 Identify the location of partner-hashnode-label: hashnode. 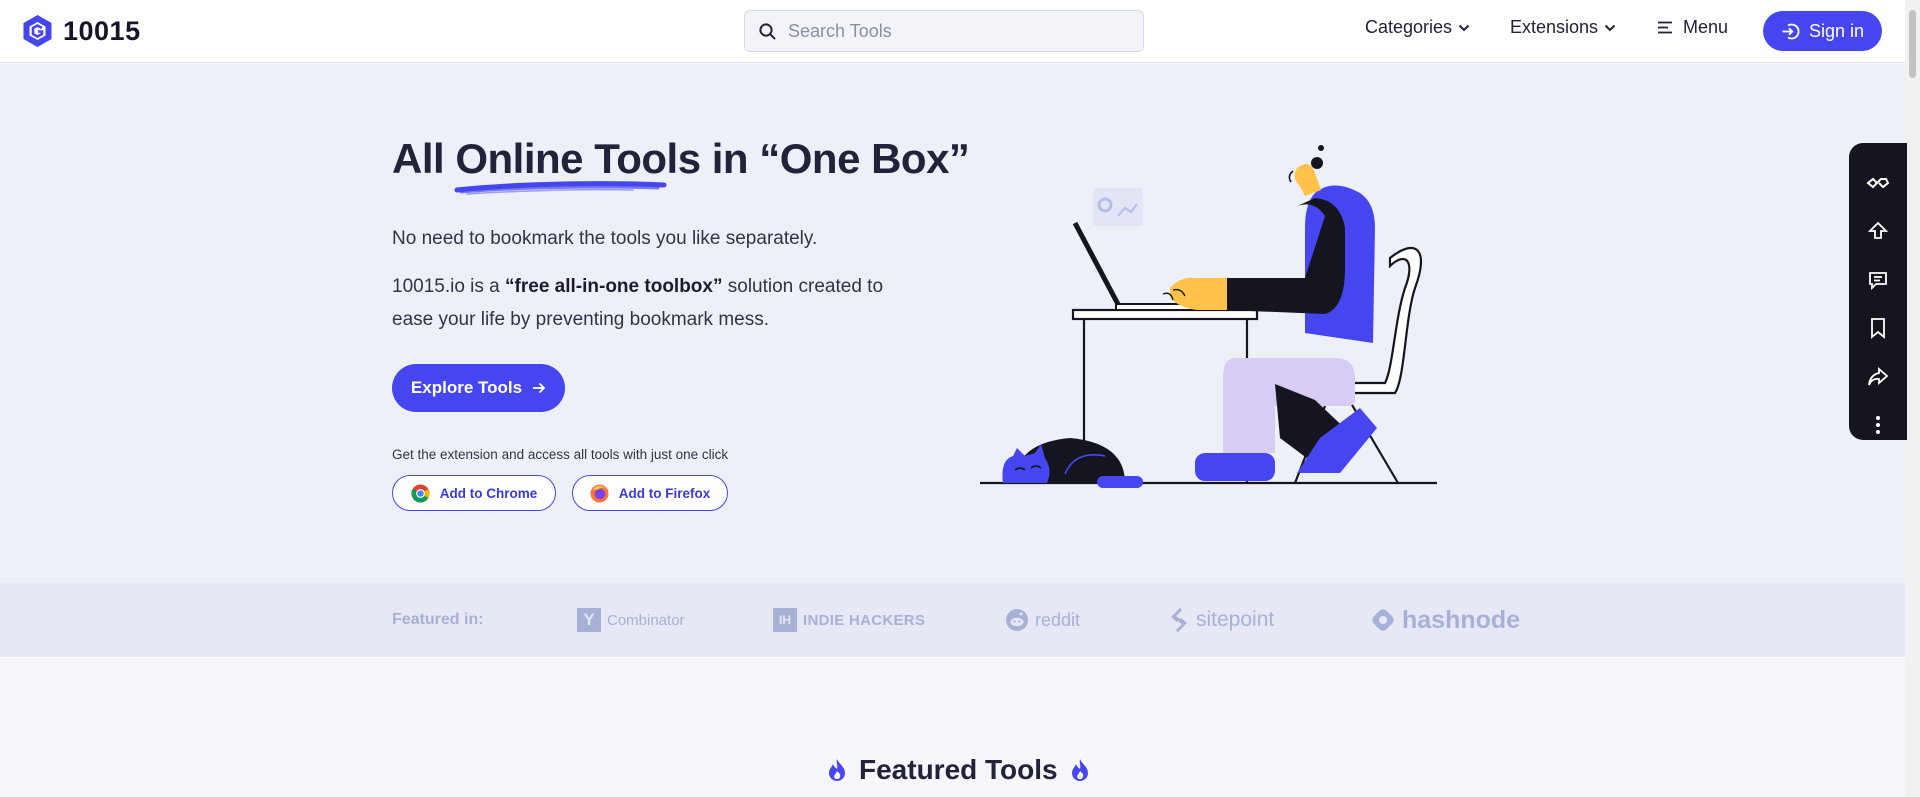
(1461, 619).